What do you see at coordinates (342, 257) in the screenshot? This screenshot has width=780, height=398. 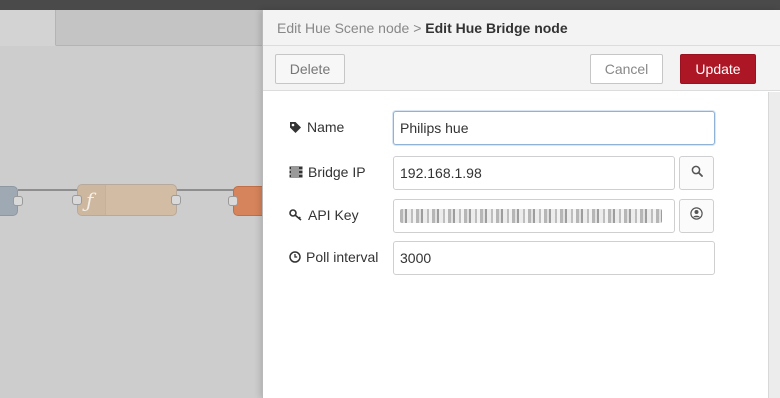 I see `poll-interval-label: Poll interval` at bounding box center [342, 257].